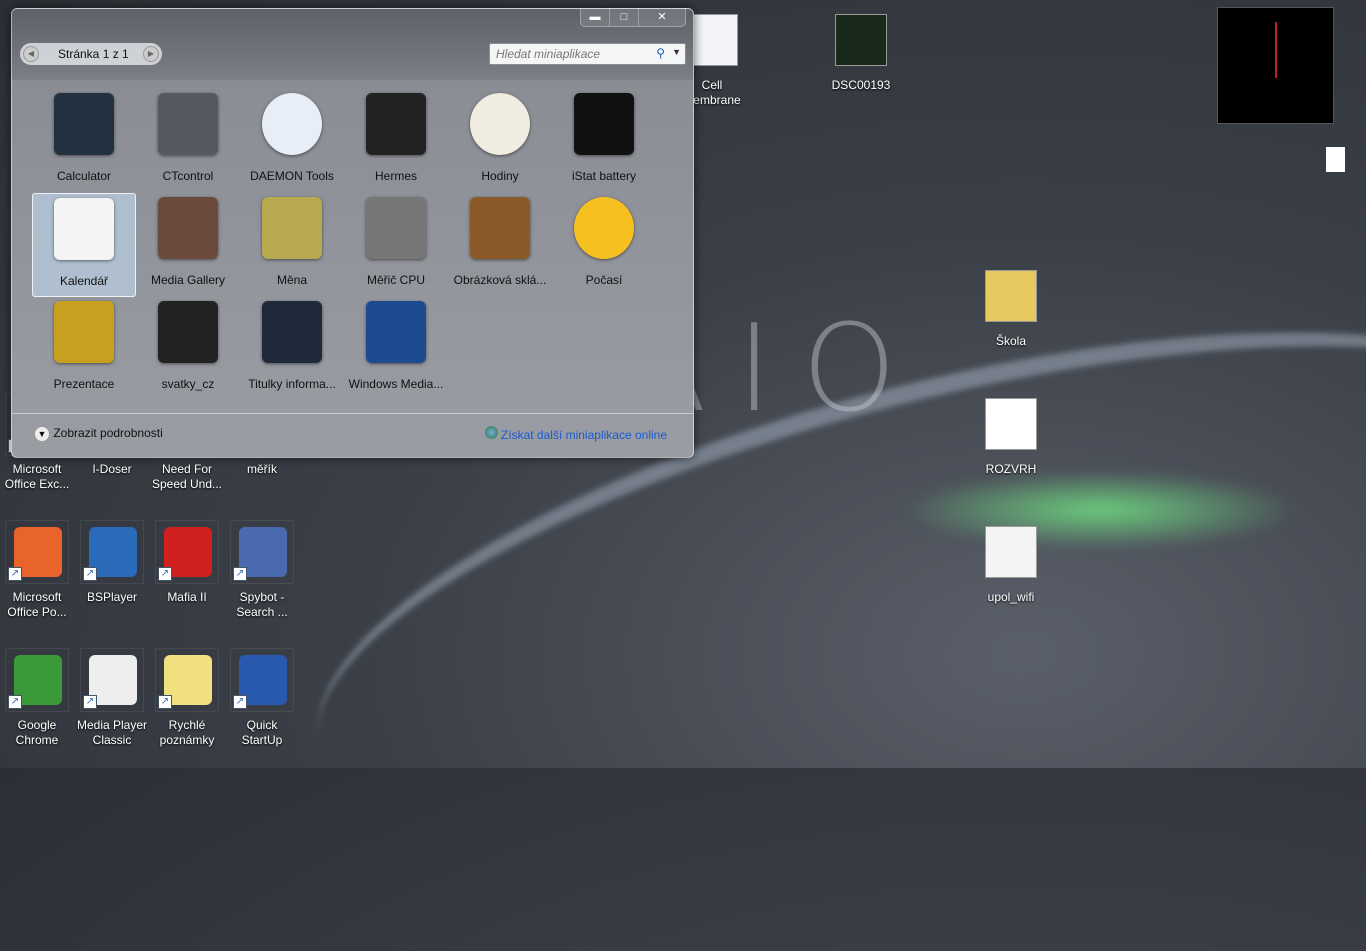 The height and width of the screenshot is (951, 1366). I want to click on gadget-label: Kalendář, so click(84, 281).